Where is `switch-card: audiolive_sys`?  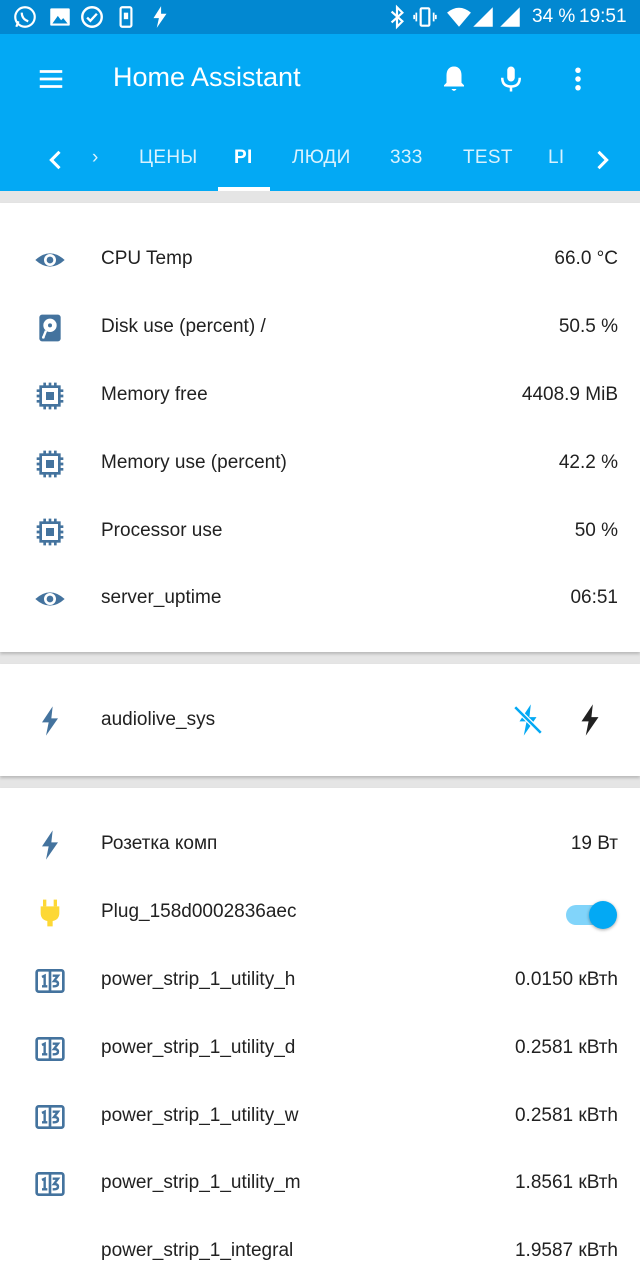
switch-card: audiolive_sys is located at coordinates (320, 720).